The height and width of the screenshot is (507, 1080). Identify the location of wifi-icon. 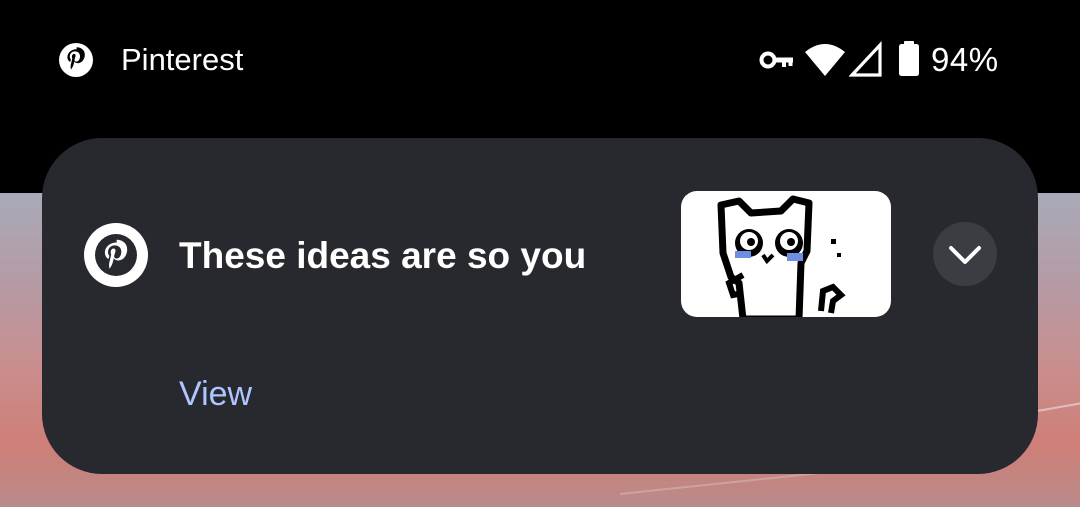
(825, 60).